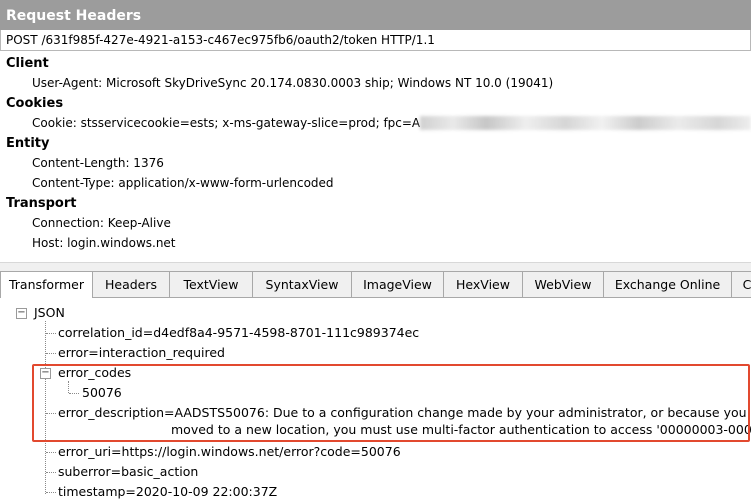  What do you see at coordinates (27, 63) in the screenshot?
I see `section-client: Client` at bounding box center [27, 63].